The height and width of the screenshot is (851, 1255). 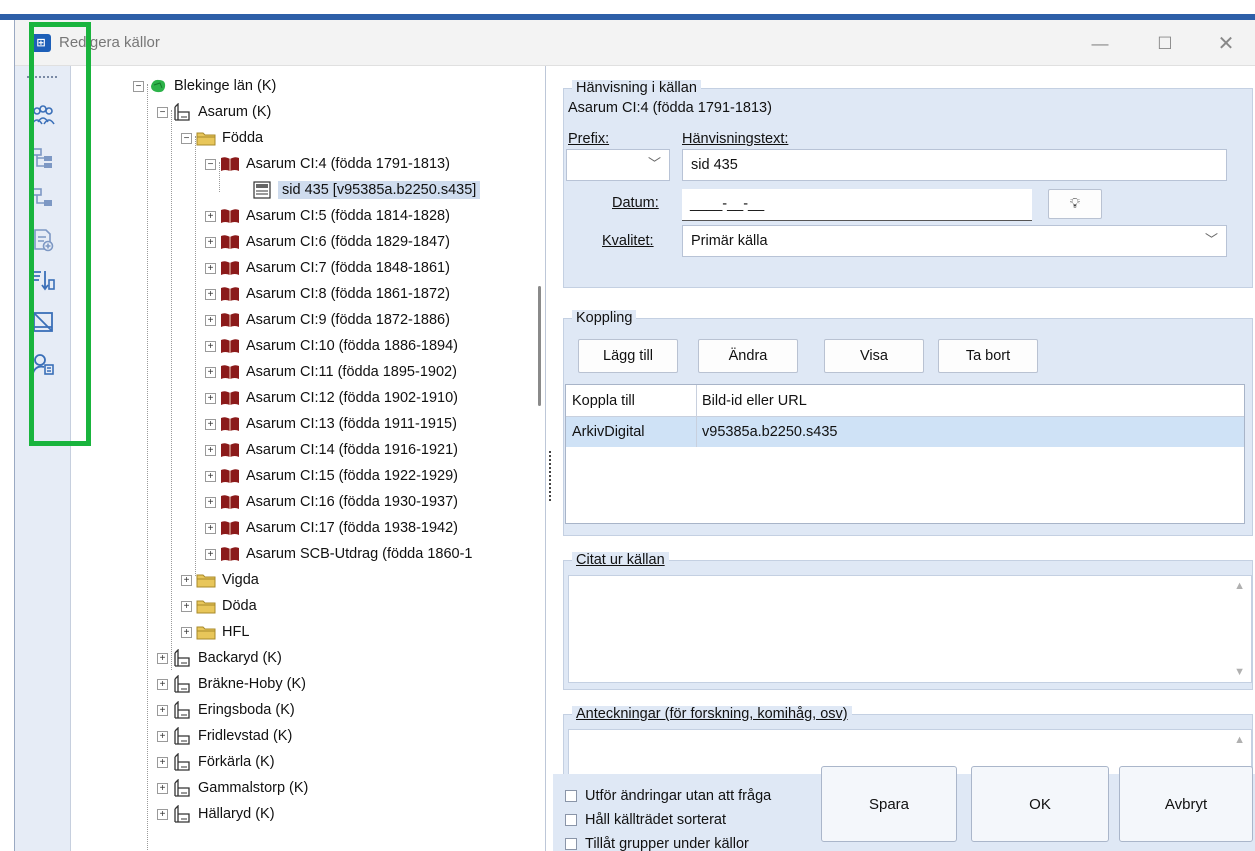 I want to click on table-row: ArkivDigital v95385a.b2250.s435, so click(x=905, y=432).